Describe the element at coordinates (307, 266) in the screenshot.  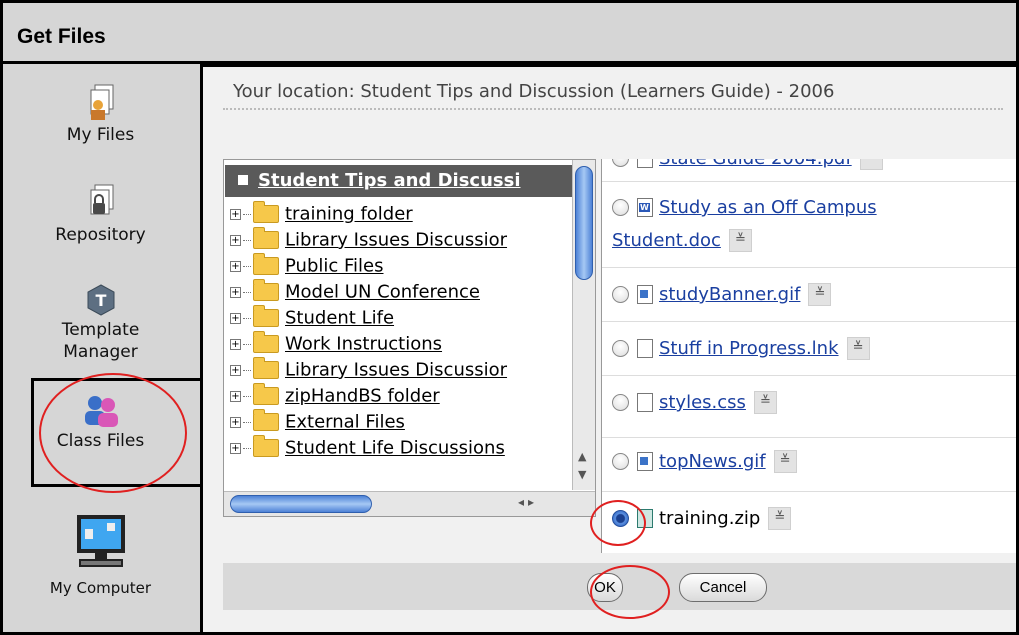
I see `tree-item: + Public Files` at that location.